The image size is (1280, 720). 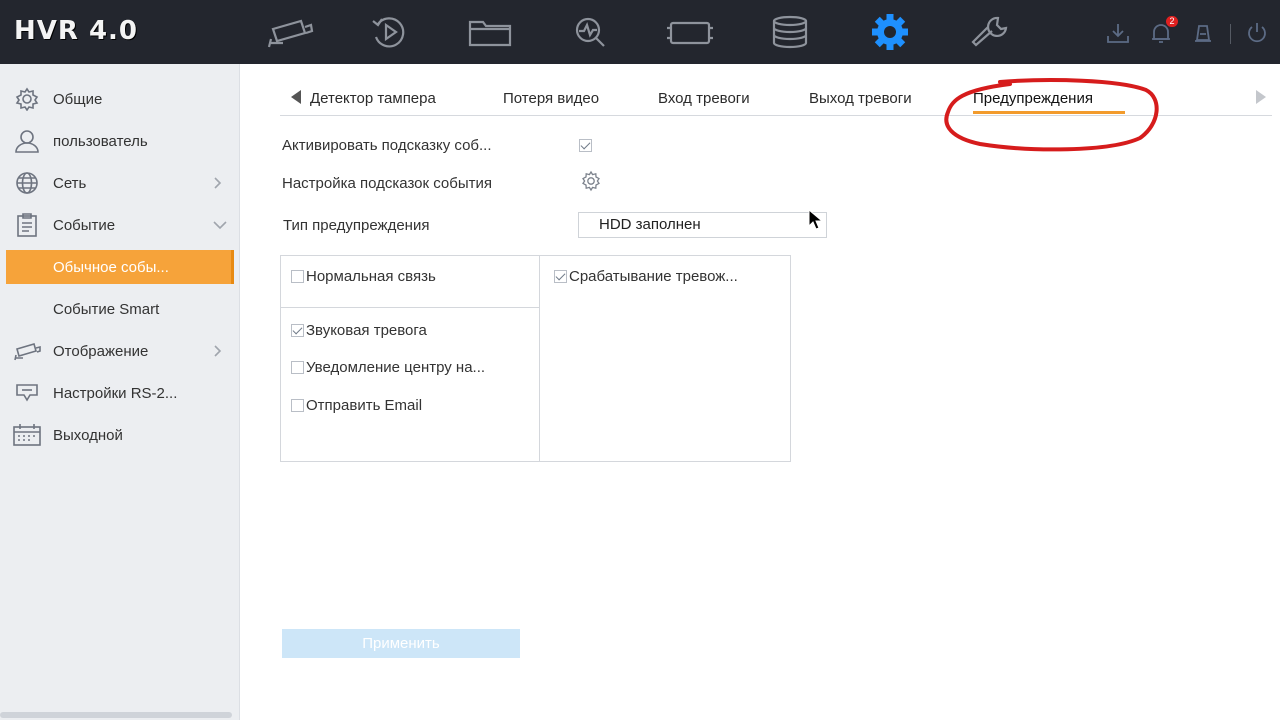 I want to click on user-icon, so click(x=27, y=141).